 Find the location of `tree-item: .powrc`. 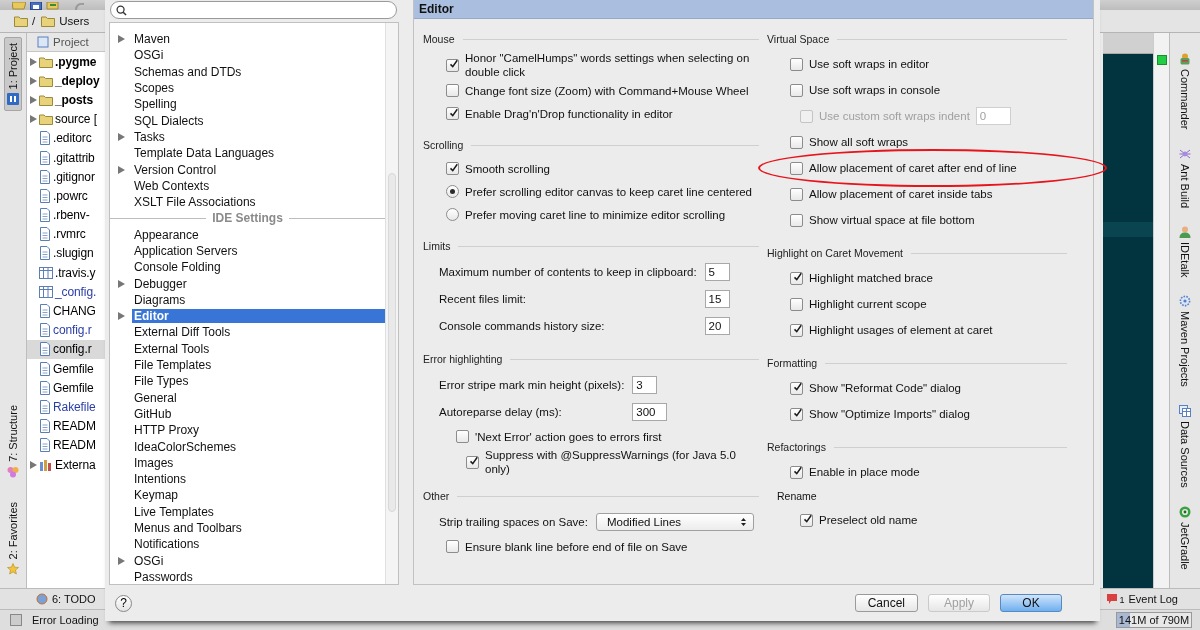

tree-item: .powrc is located at coordinates (70, 195).